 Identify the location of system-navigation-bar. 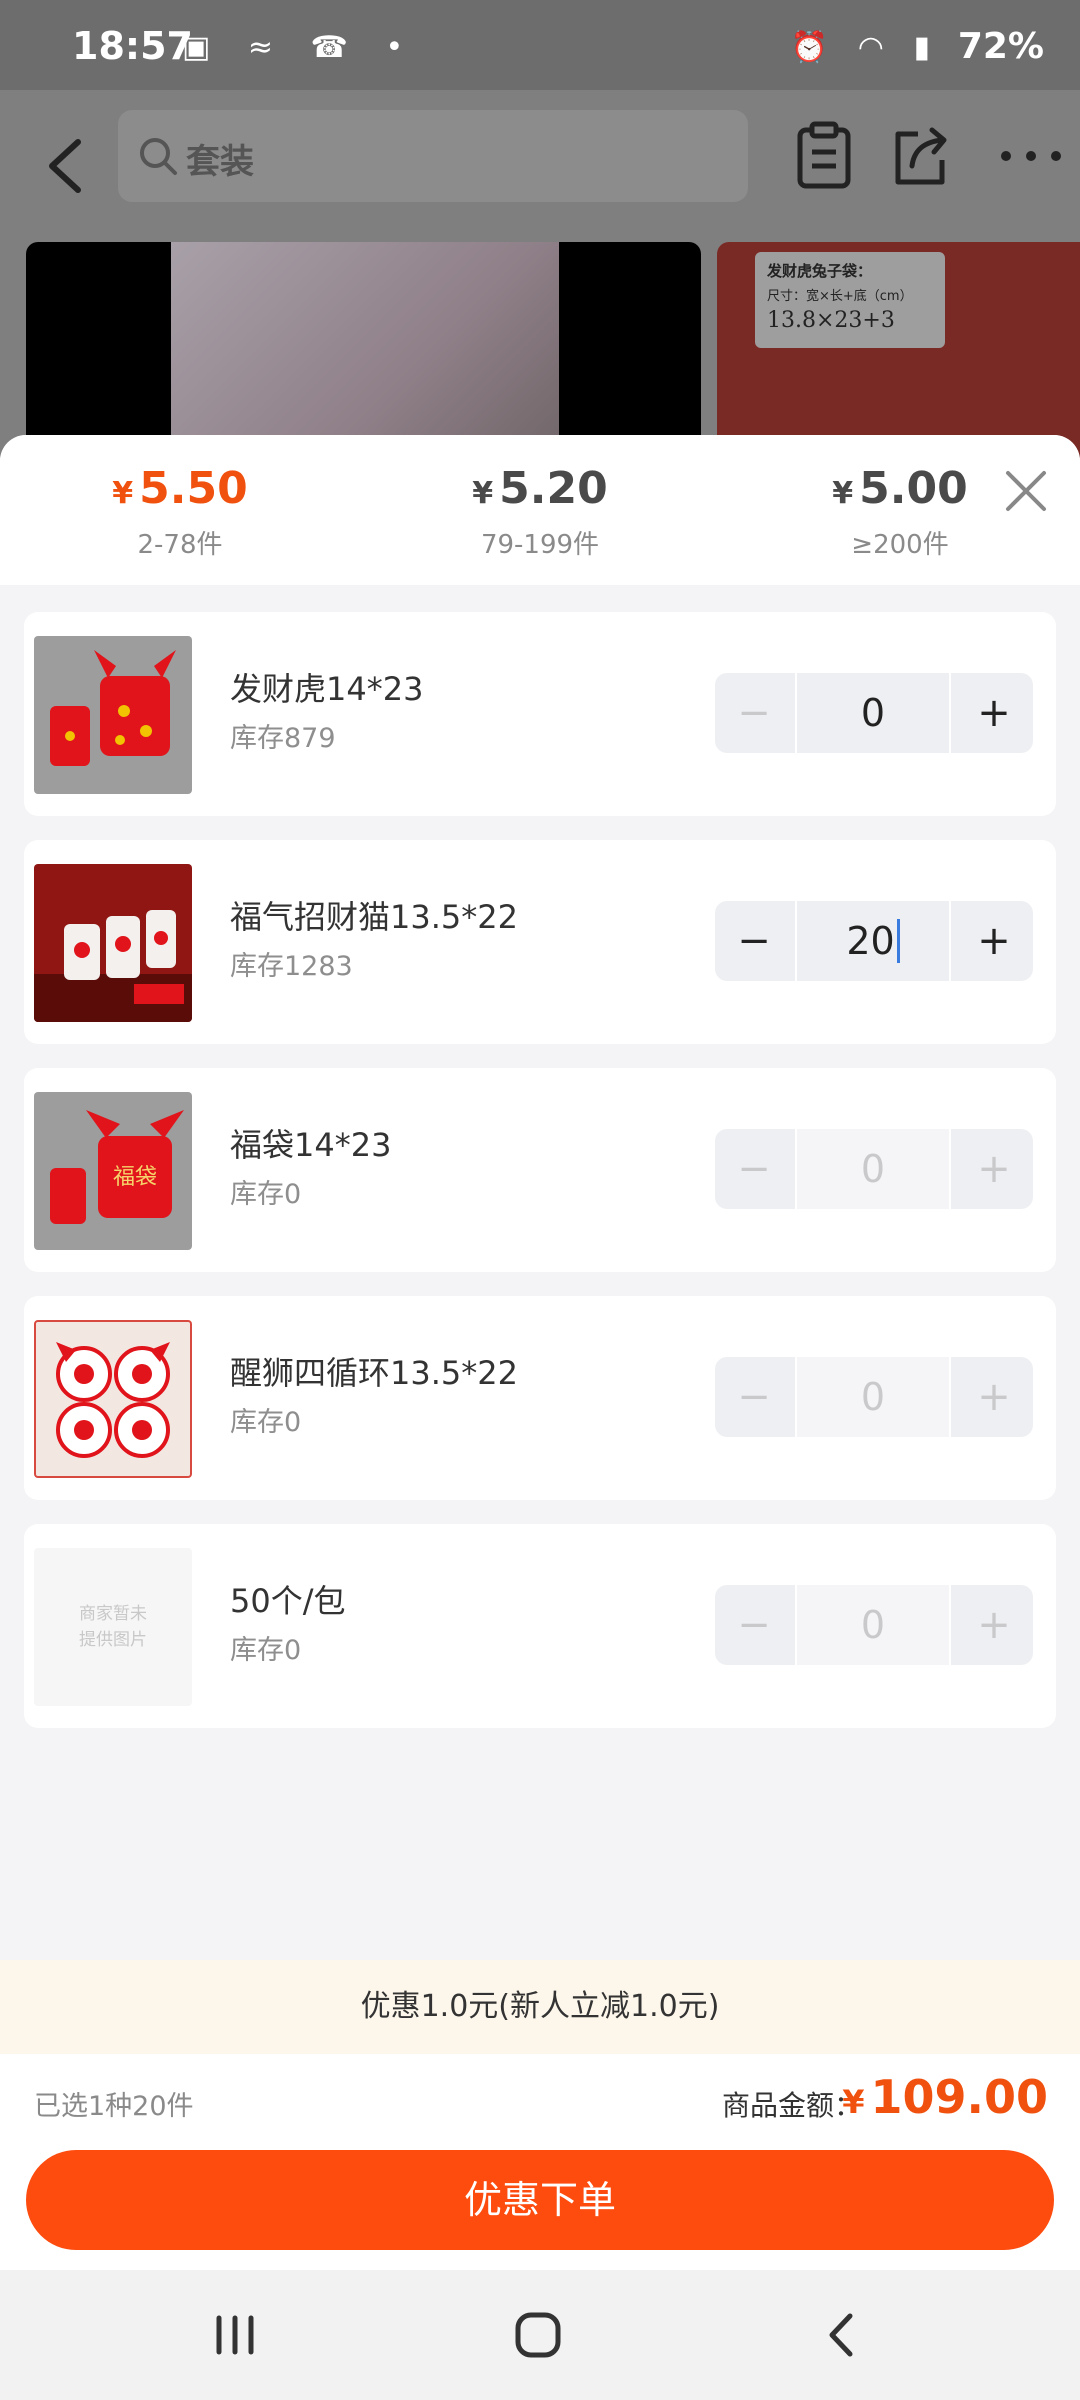
(540, 2335).